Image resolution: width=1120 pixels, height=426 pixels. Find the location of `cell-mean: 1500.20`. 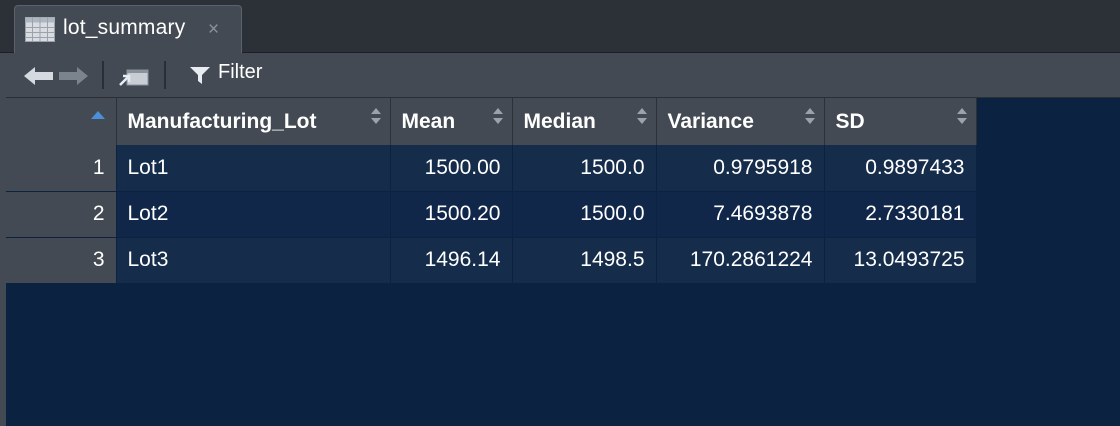

cell-mean: 1500.20 is located at coordinates (451, 214).